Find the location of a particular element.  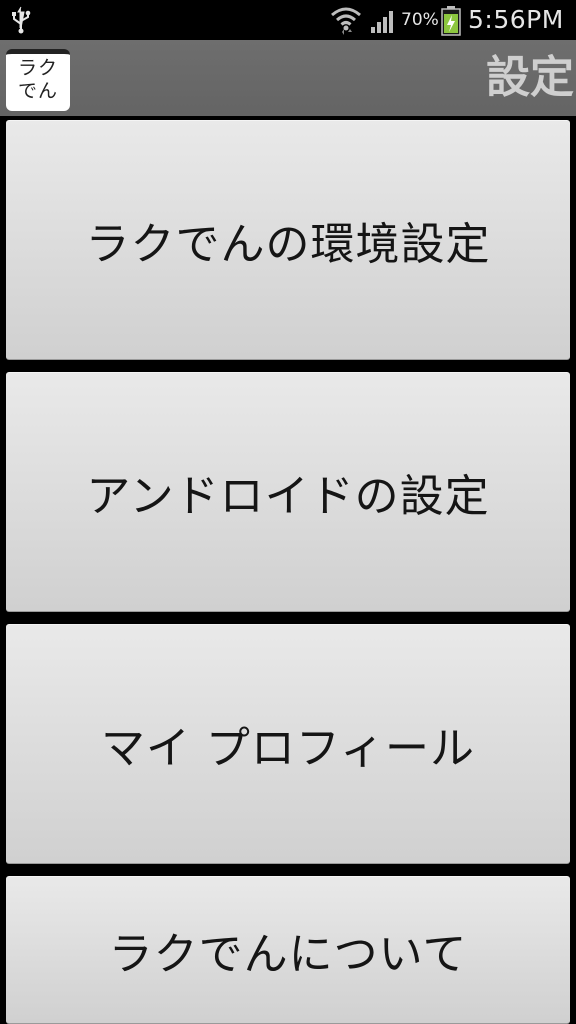

about-app-button: ラクでんについて is located at coordinates (288, 950).